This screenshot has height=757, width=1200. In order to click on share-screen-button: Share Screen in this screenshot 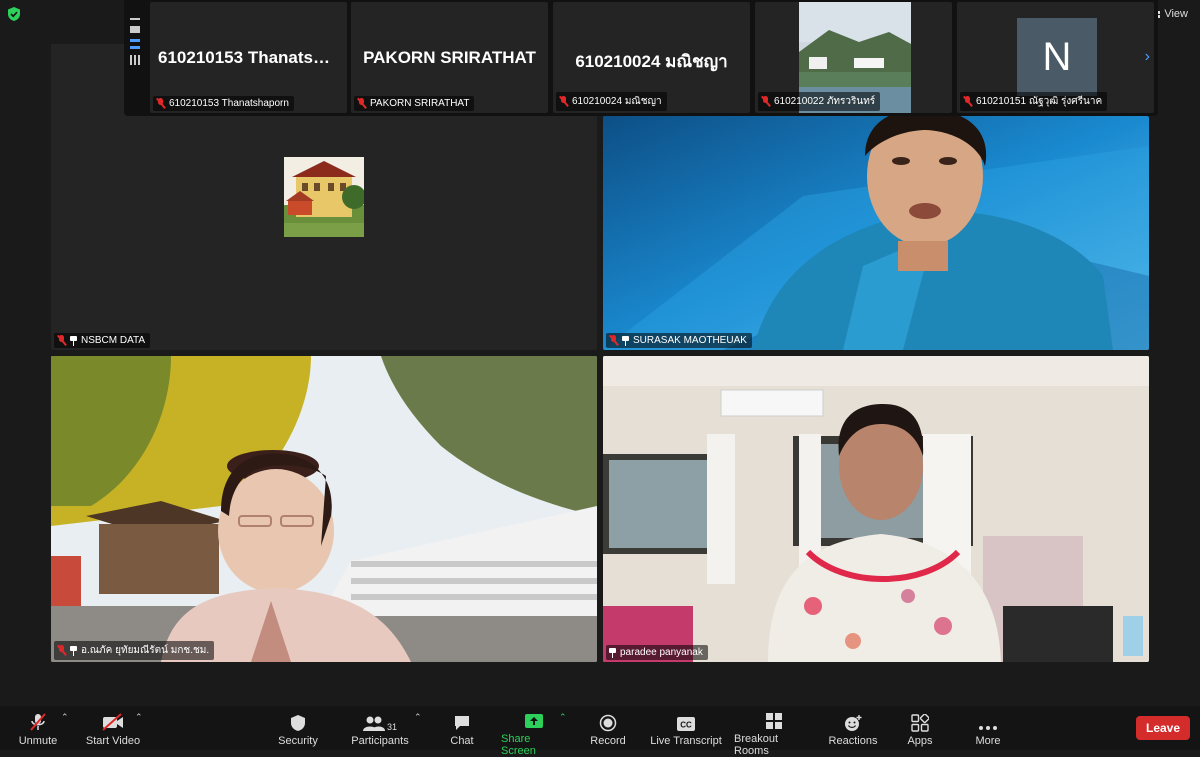, I will do `click(534, 734)`.